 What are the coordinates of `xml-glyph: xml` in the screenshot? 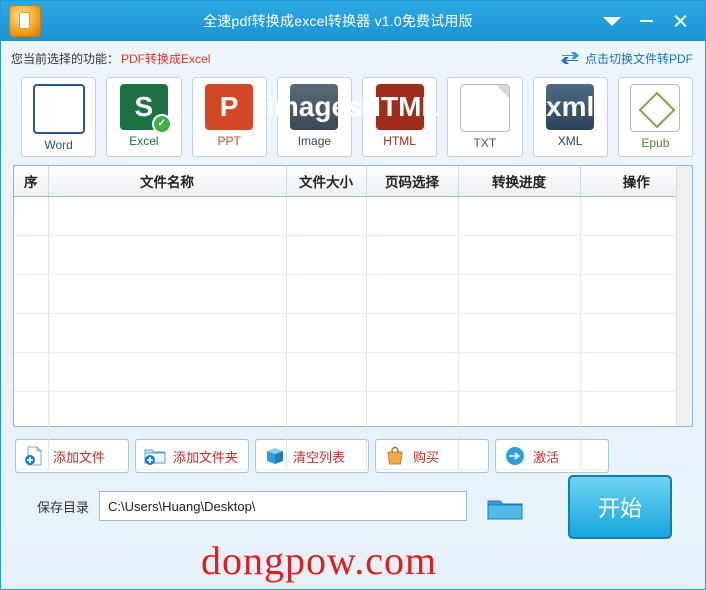 It's located at (570, 106).